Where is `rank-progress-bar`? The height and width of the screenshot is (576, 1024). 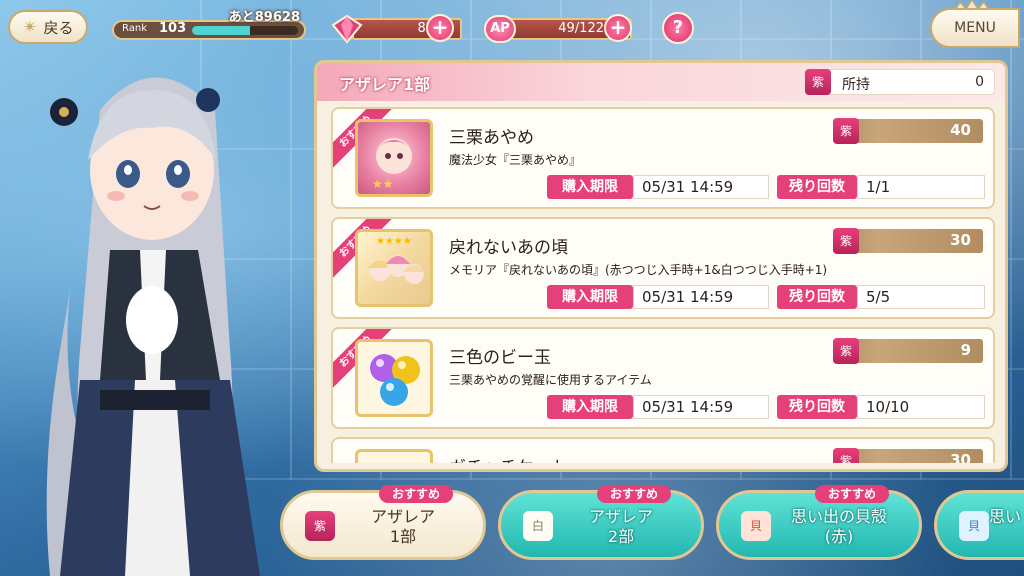 rank-progress-bar is located at coordinates (245, 30).